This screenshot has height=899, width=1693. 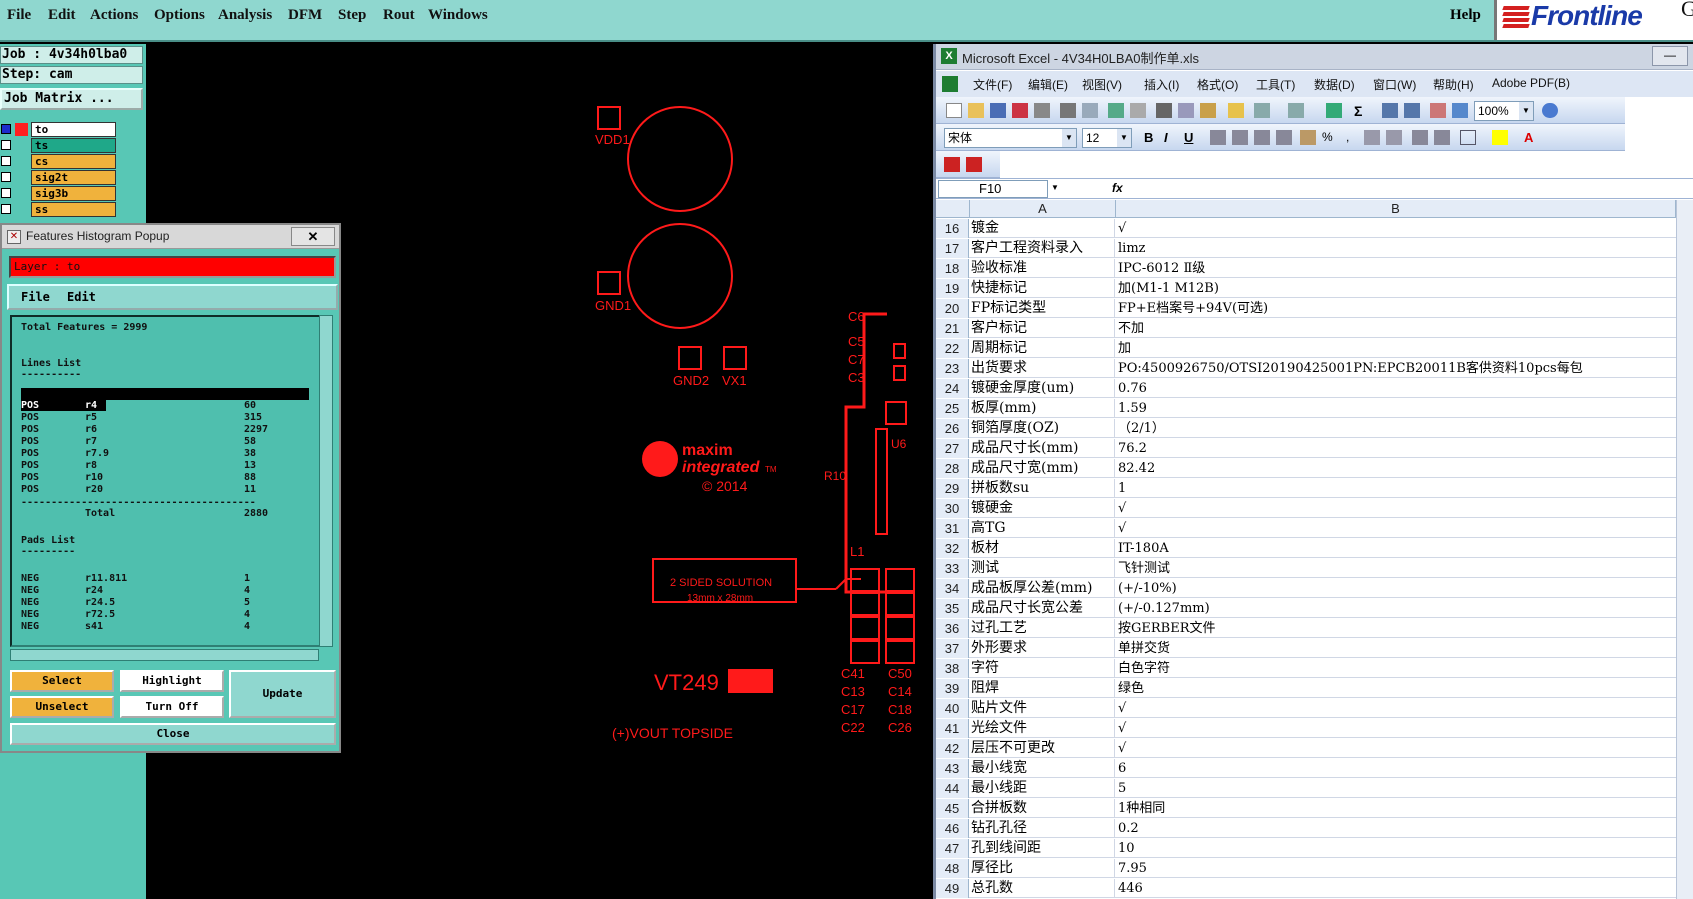 What do you see at coordinates (952, 528) in the screenshot?
I see `row-header: 31` at bounding box center [952, 528].